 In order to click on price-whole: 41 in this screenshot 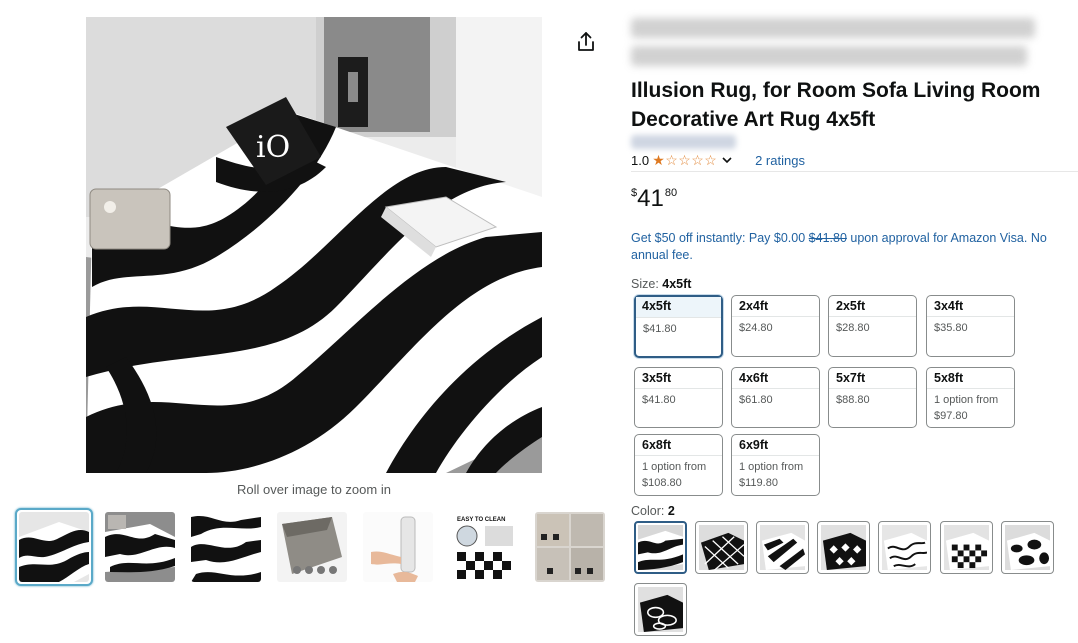, I will do `click(650, 198)`.